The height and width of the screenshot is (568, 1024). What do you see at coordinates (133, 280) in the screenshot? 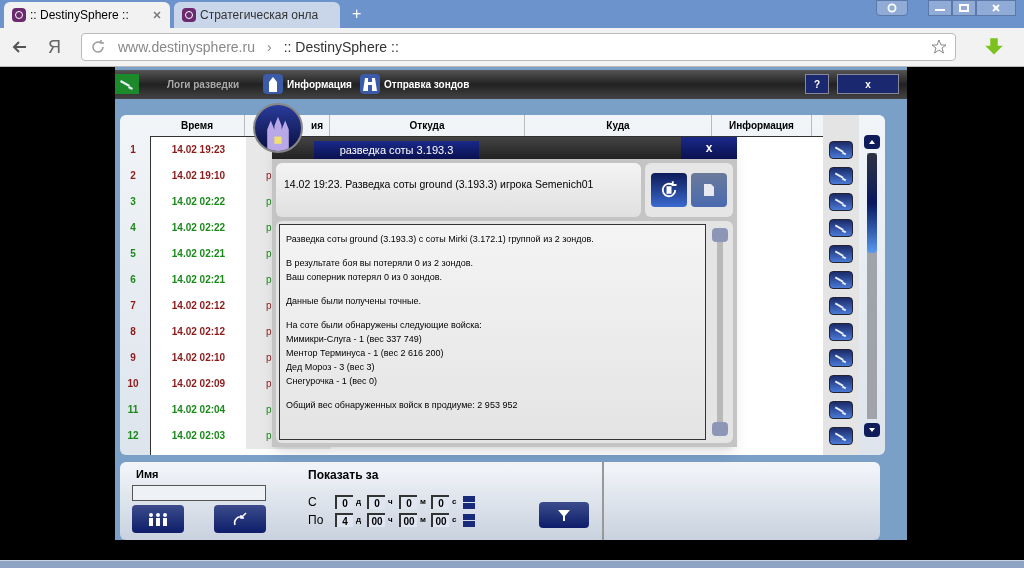
I see `row-number: 6` at bounding box center [133, 280].